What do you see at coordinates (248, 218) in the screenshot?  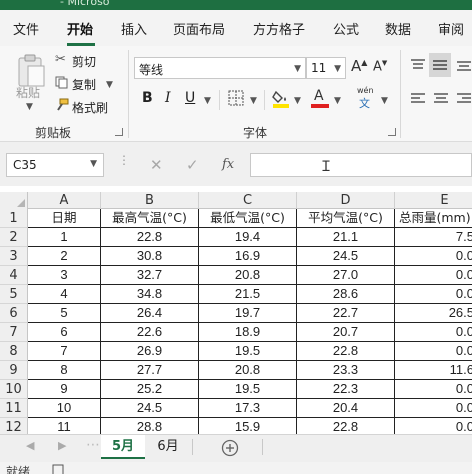 I see `cell-c1: 最低气温(°C)` at bounding box center [248, 218].